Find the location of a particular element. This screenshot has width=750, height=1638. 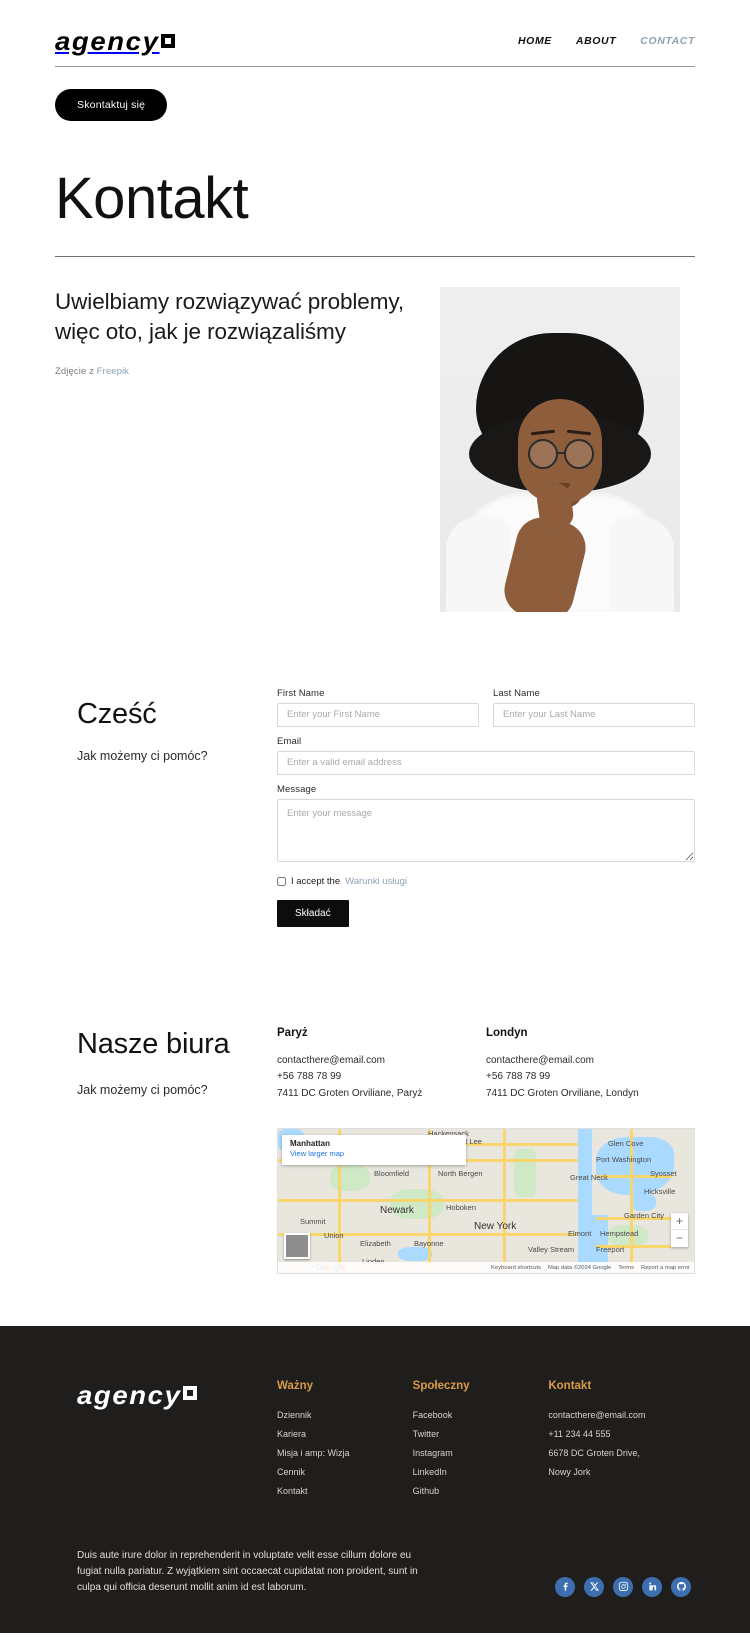

last-name-input is located at coordinates (594, 714).